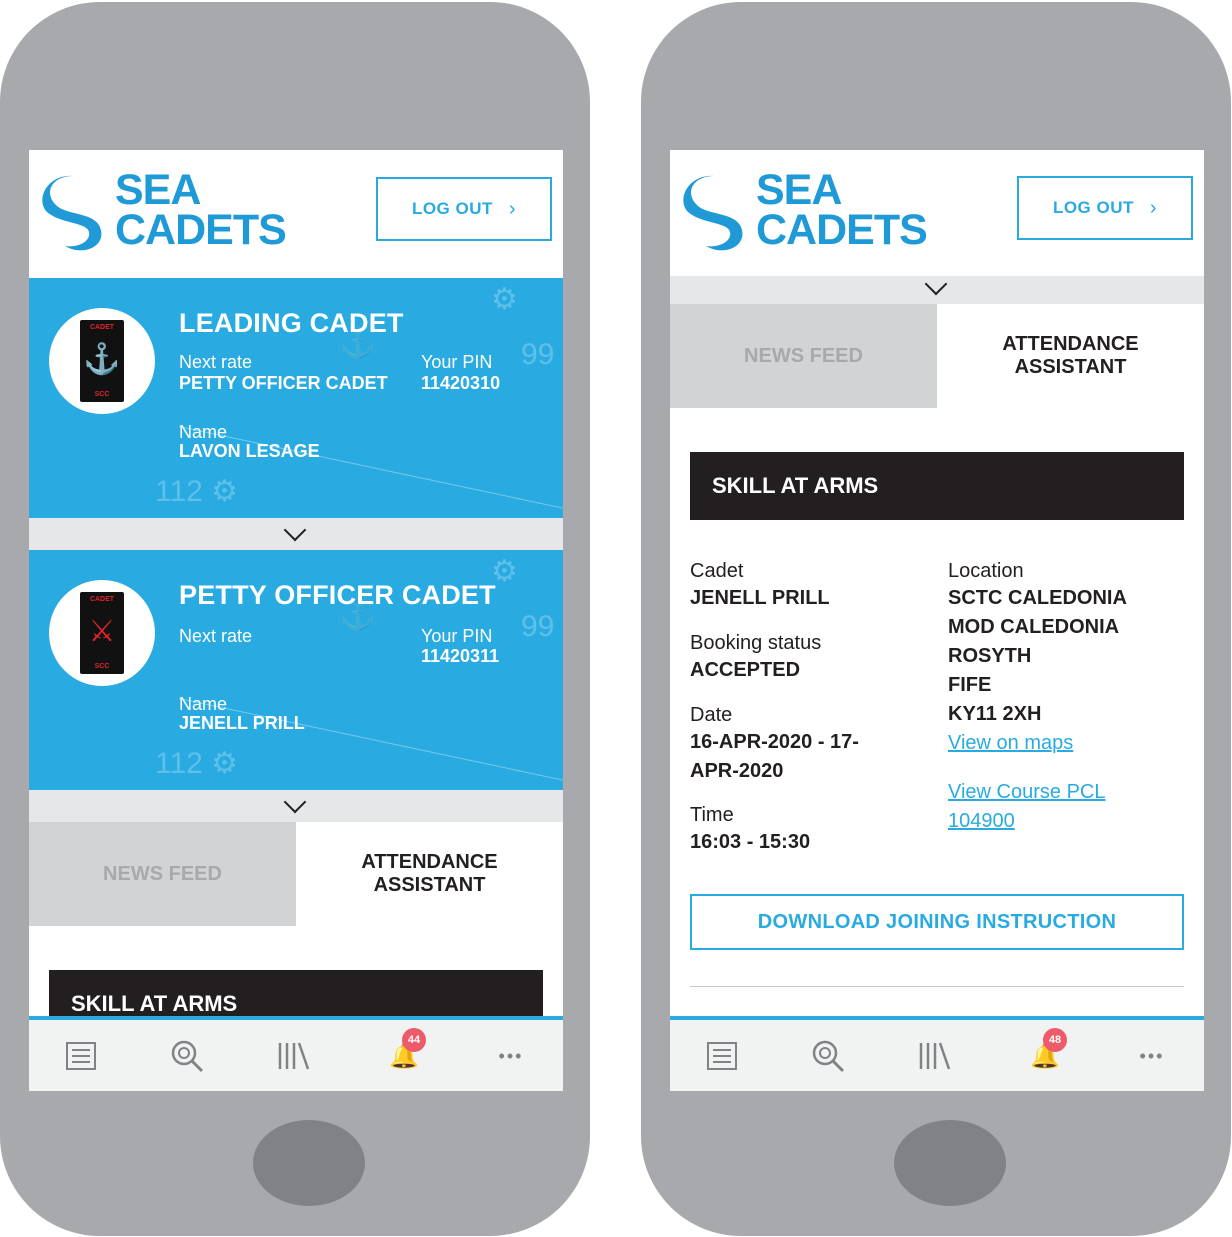 This screenshot has height=1237, width=1232. What do you see at coordinates (460, 656) in the screenshot?
I see `pin-value: 11420311` at bounding box center [460, 656].